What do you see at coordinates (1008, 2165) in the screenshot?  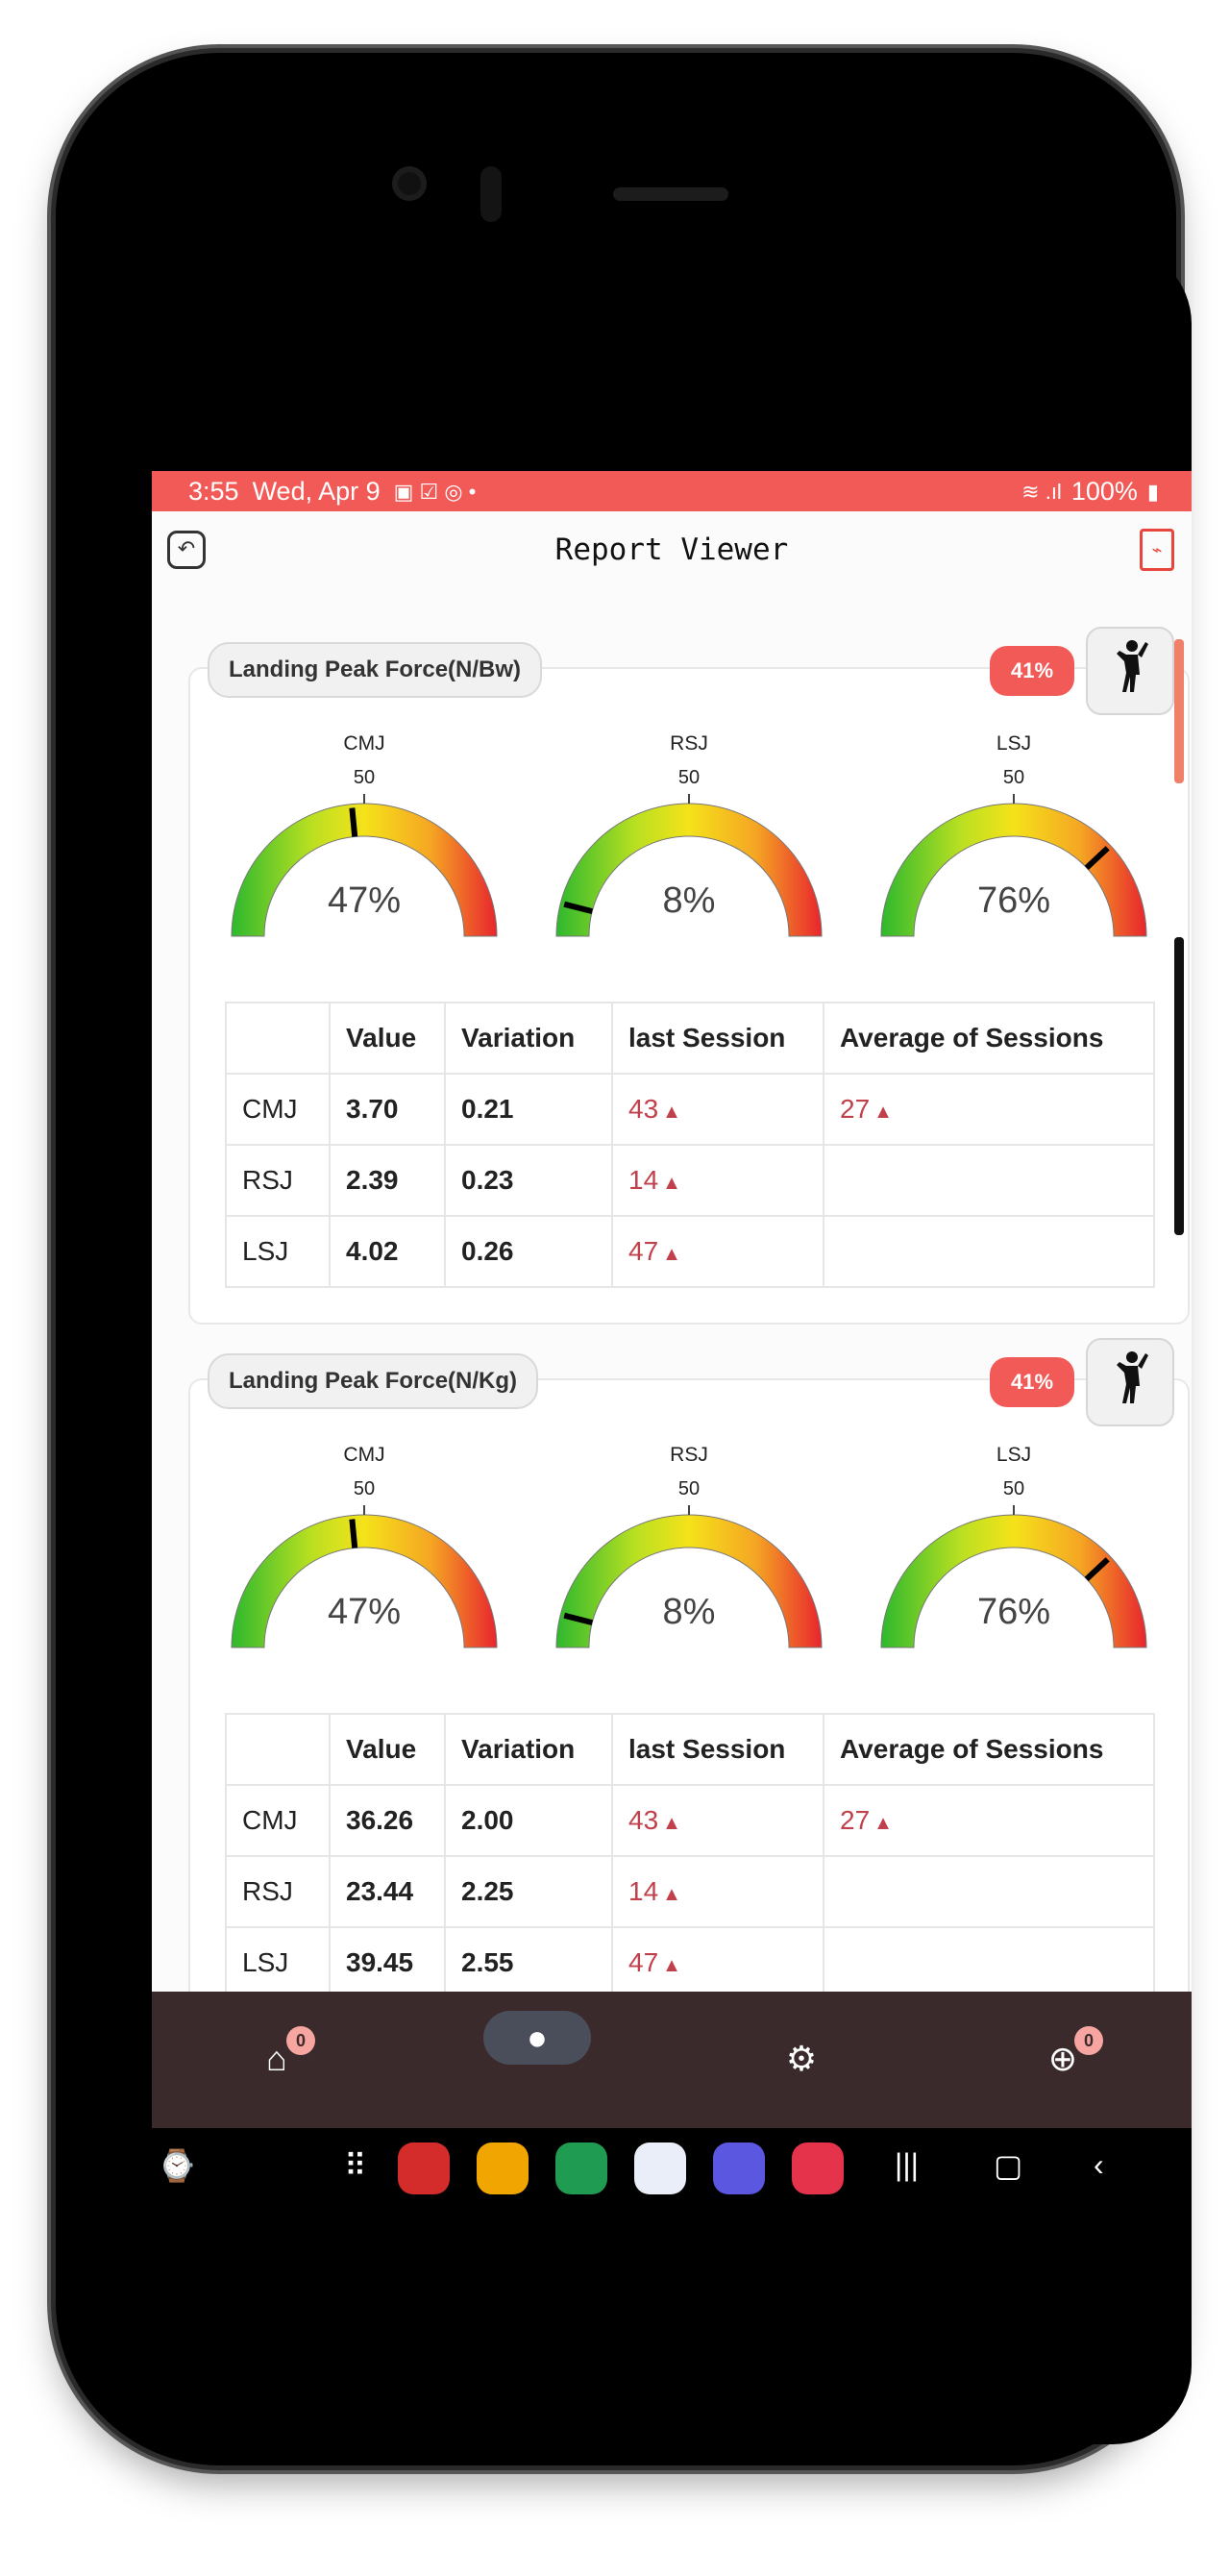 I see `home-button-icon: ▢` at bounding box center [1008, 2165].